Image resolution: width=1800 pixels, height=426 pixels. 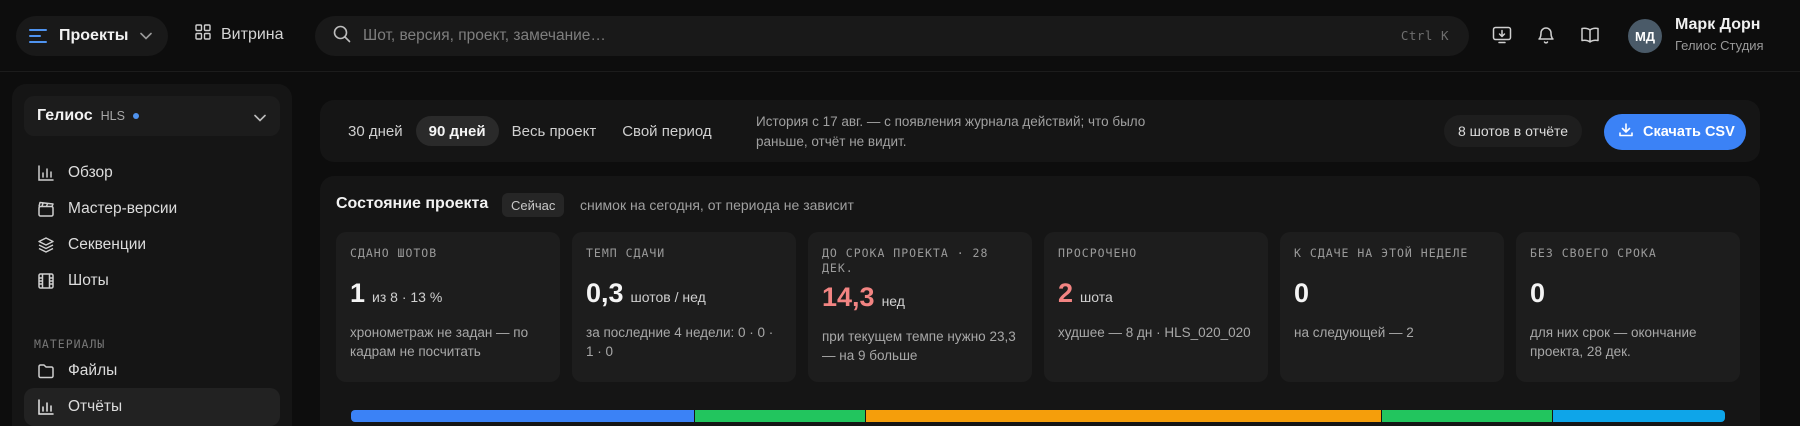 What do you see at coordinates (893, 301) in the screenshot?
I see `kpi-unit: нед` at bounding box center [893, 301].